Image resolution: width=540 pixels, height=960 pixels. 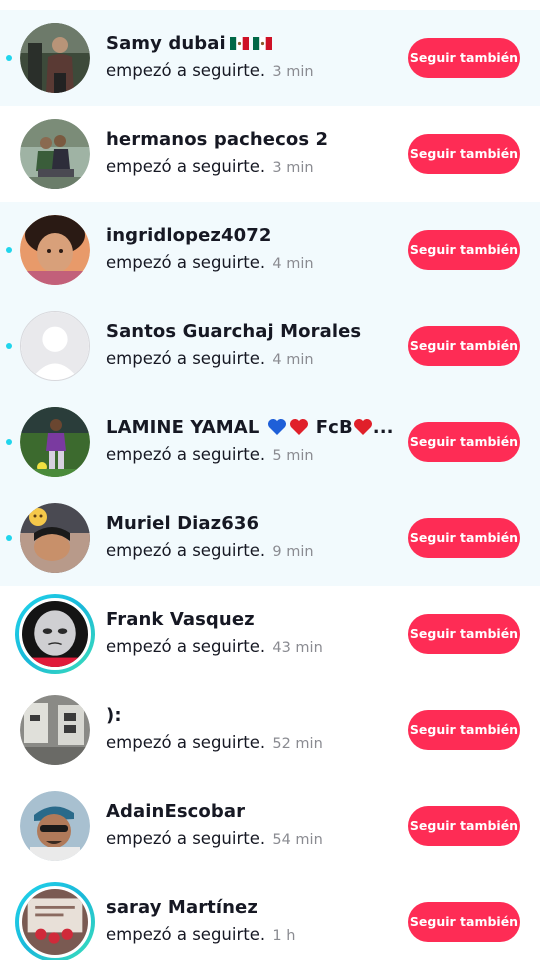 I want to click on notification-text: empezó a seguirte. 43 min, so click(x=214, y=646).